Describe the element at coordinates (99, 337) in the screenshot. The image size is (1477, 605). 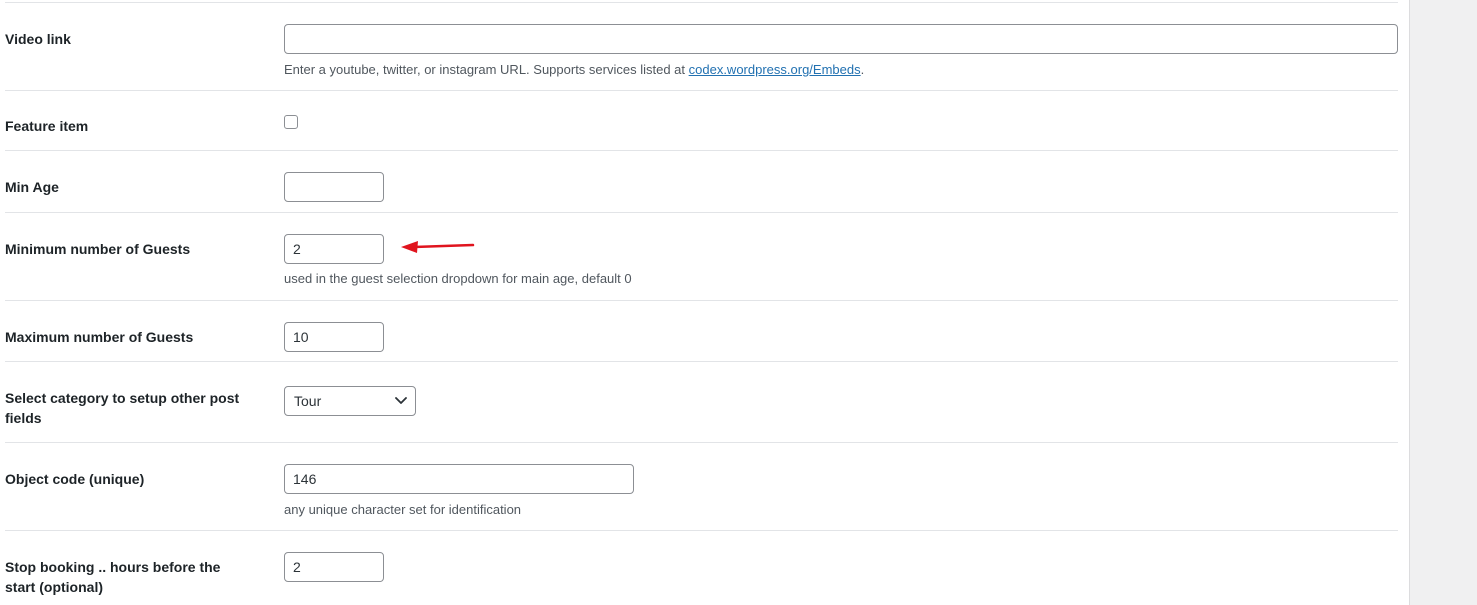
I see `max-guests-label: Maximum number of Guests` at that location.